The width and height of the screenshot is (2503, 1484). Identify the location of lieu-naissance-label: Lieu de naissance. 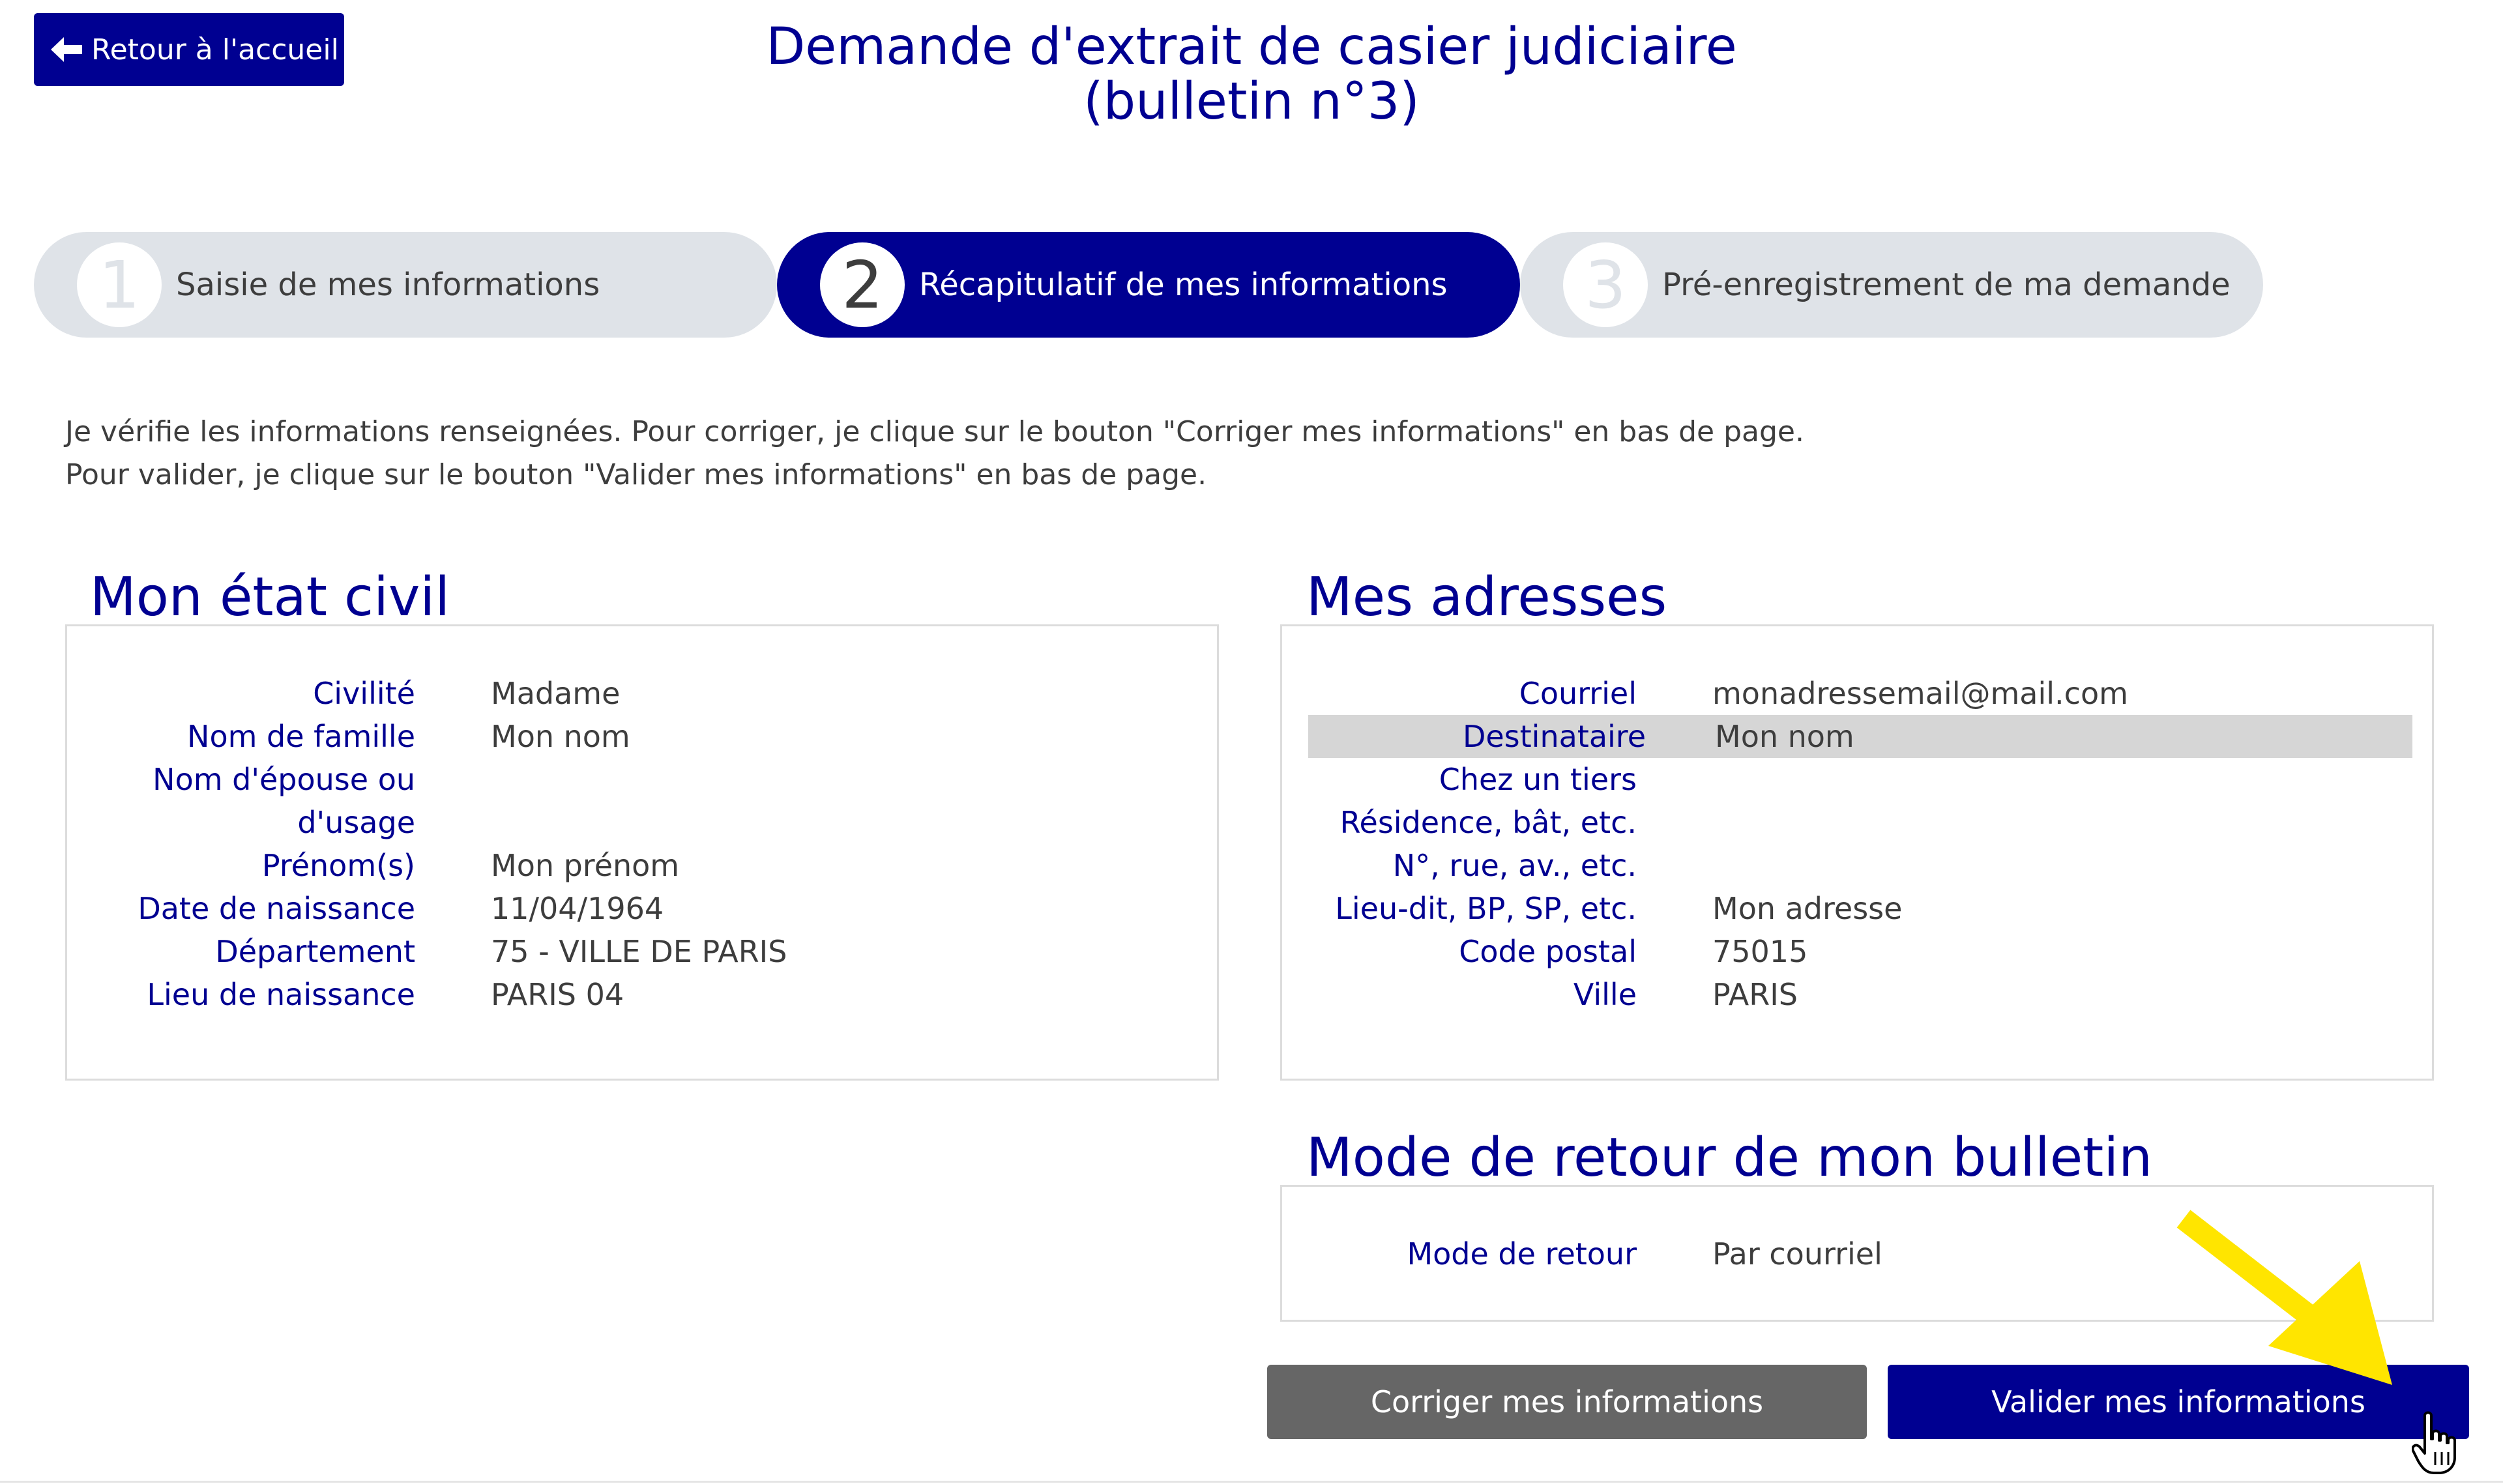
(281, 994).